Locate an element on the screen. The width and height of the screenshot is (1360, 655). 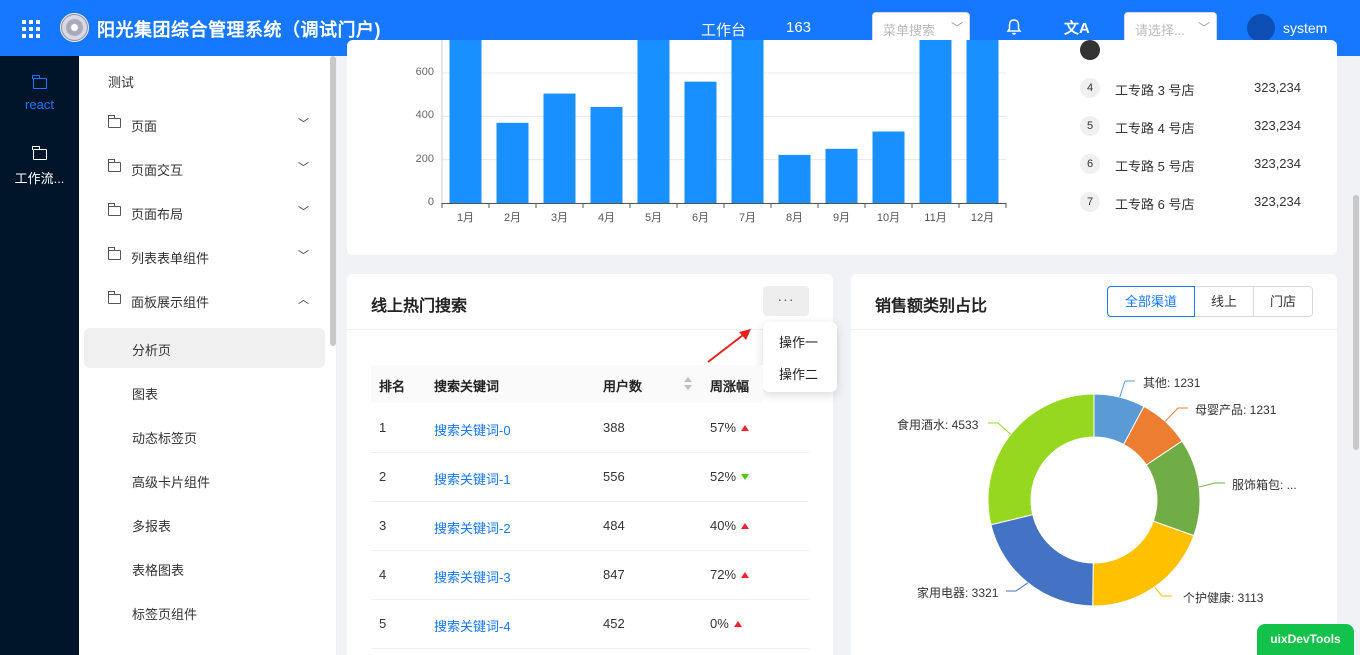
bar-10月 is located at coordinates (888, 167).